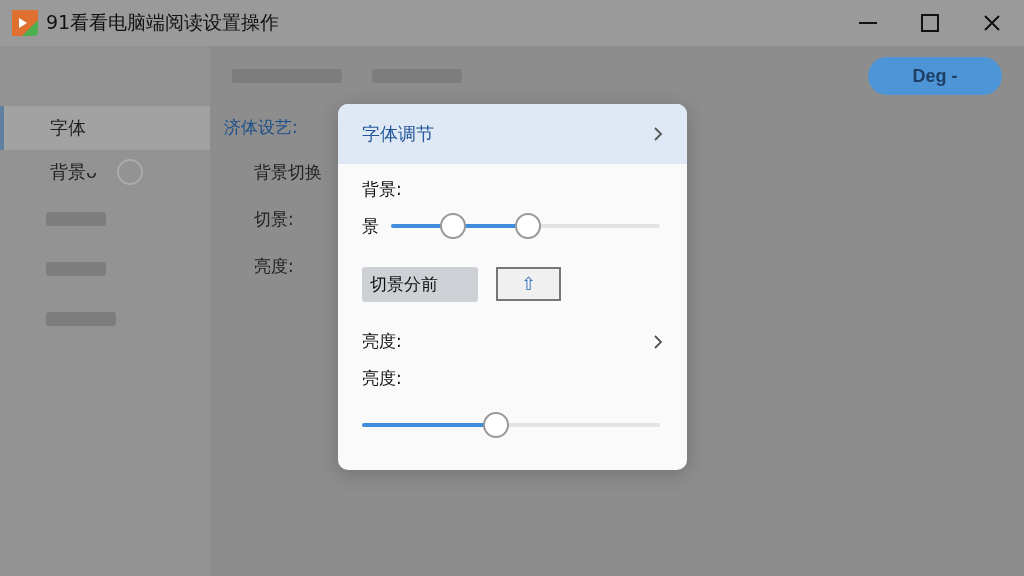  Describe the element at coordinates (420, 284) in the screenshot. I see `toggle-label: 切景分前` at that location.